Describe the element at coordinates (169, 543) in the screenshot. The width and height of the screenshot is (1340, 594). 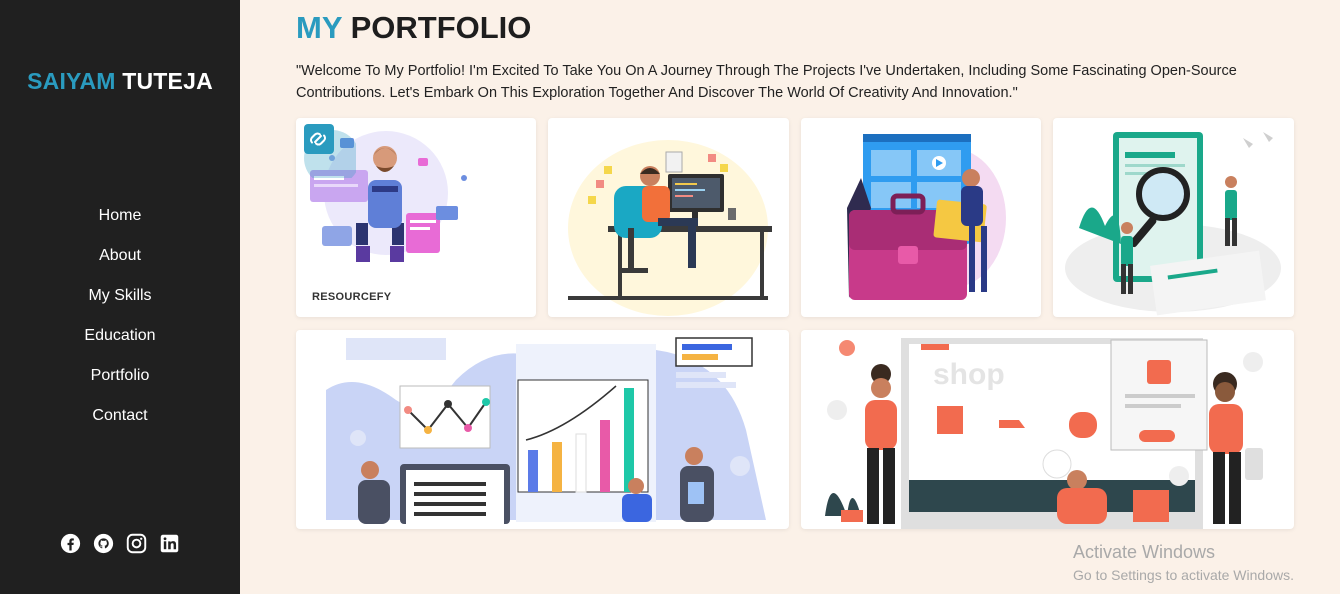
I see `linkedin-icon` at that location.